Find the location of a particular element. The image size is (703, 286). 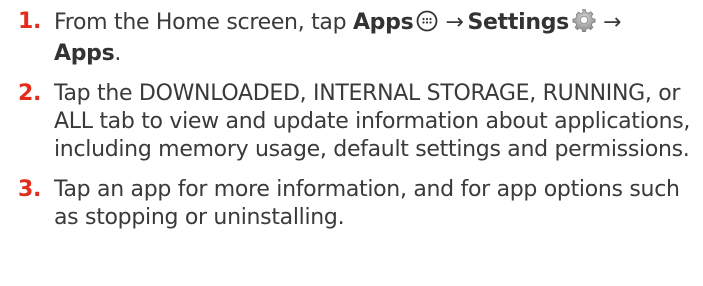

step-number: 3. is located at coordinates (30, 189).